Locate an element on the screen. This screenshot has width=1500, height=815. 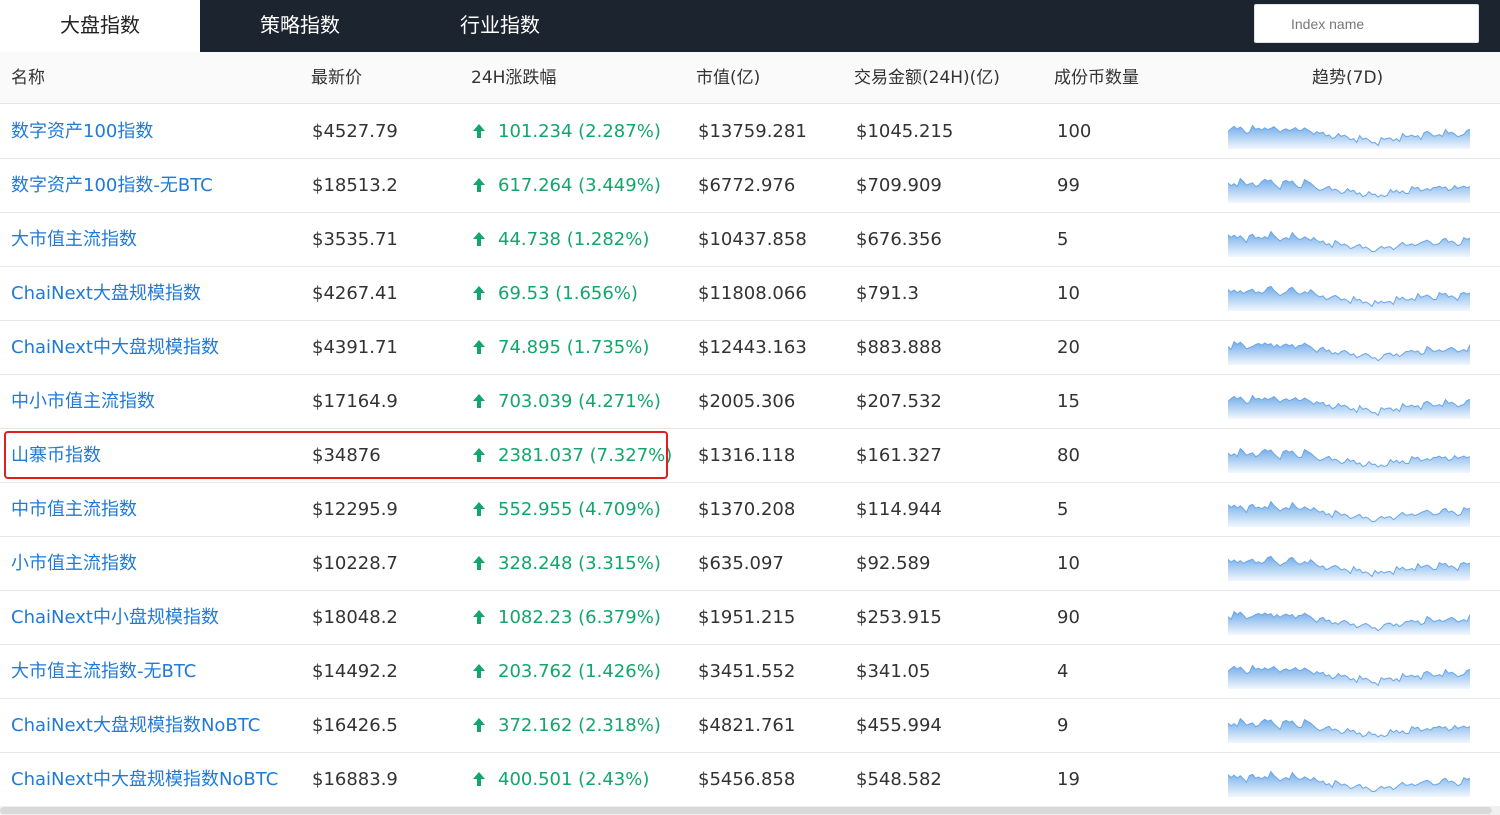
market-cap-value: $10437.858 is located at coordinates (752, 239).